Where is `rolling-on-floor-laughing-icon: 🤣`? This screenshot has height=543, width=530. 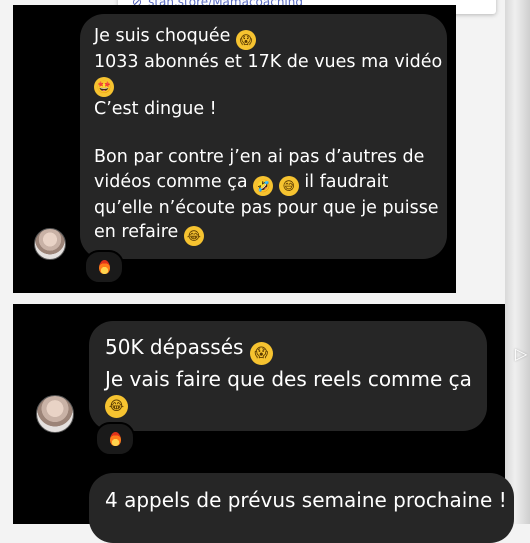
rolling-on-floor-laughing-icon: 🤣 is located at coordinates (263, 185).